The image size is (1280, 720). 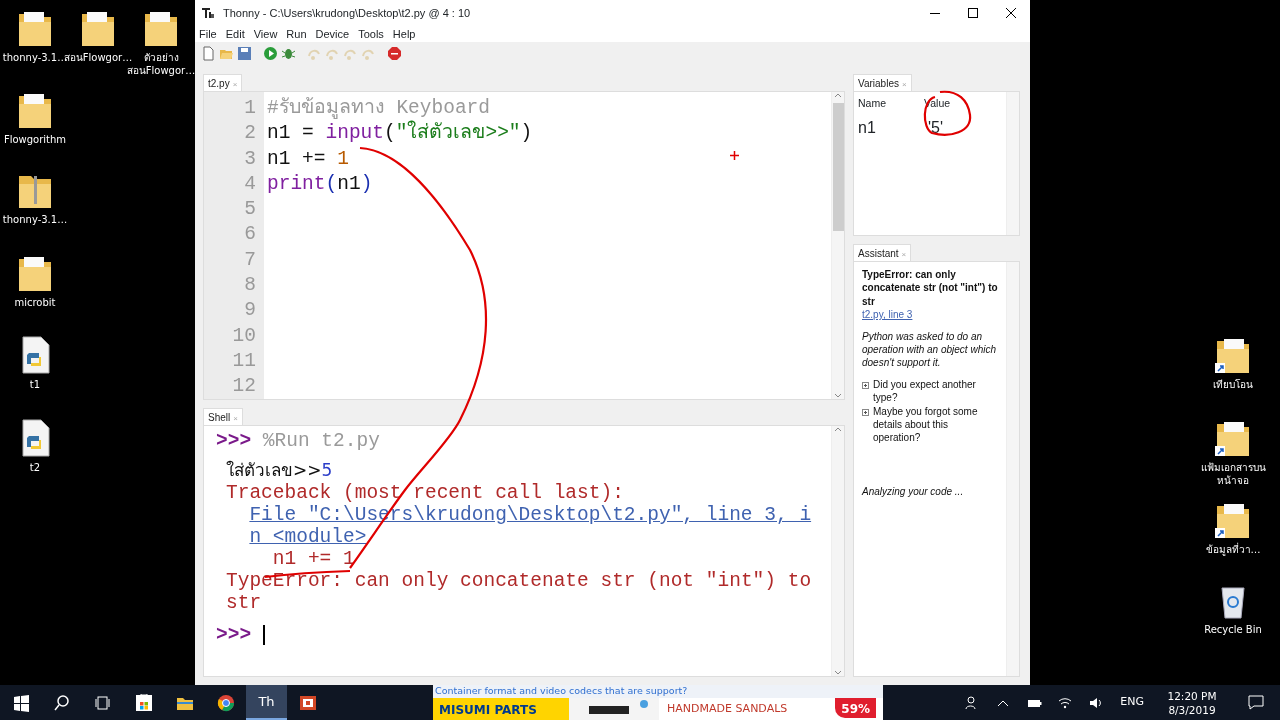 What do you see at coordinates (35, 139) in the screenshot?
I see `desktop-icon-label: Flowgorithm` at bounding box center [35, 139].